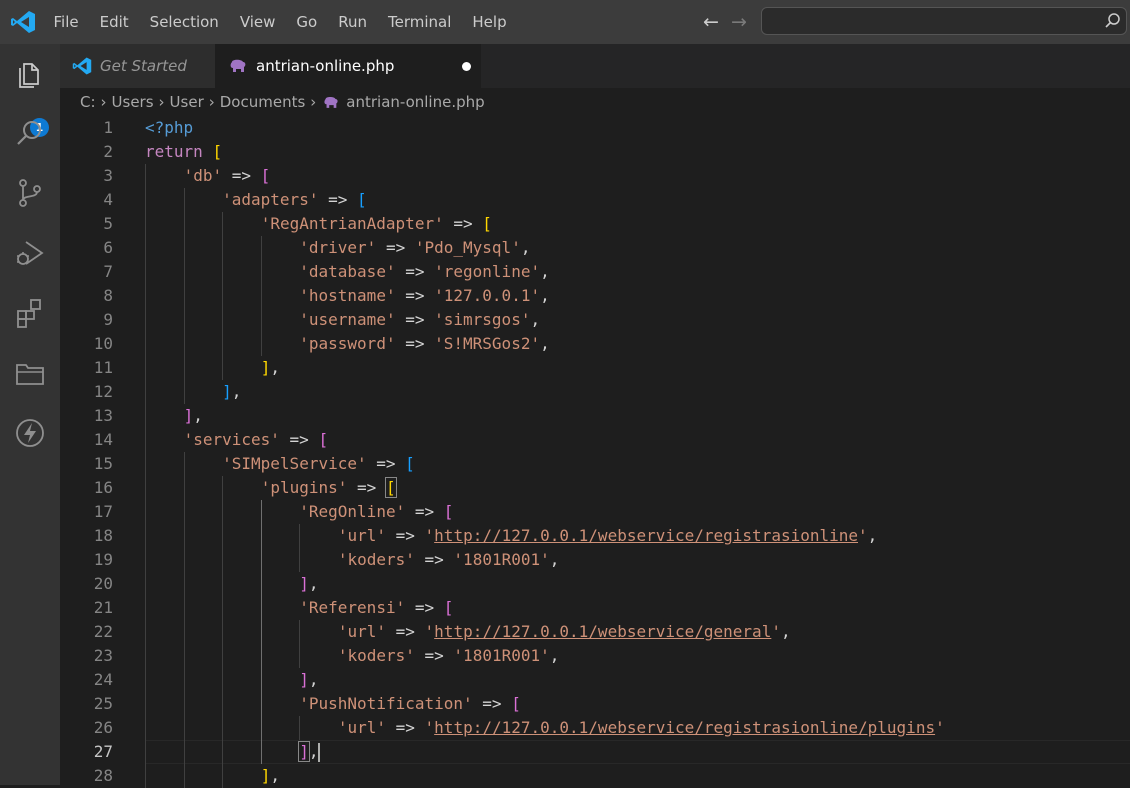 The image size is (1130, 788). What do you see at coordinates (108, 271) in the screenshot?
I see `line-number: 7` at bounding box center [108, 271].